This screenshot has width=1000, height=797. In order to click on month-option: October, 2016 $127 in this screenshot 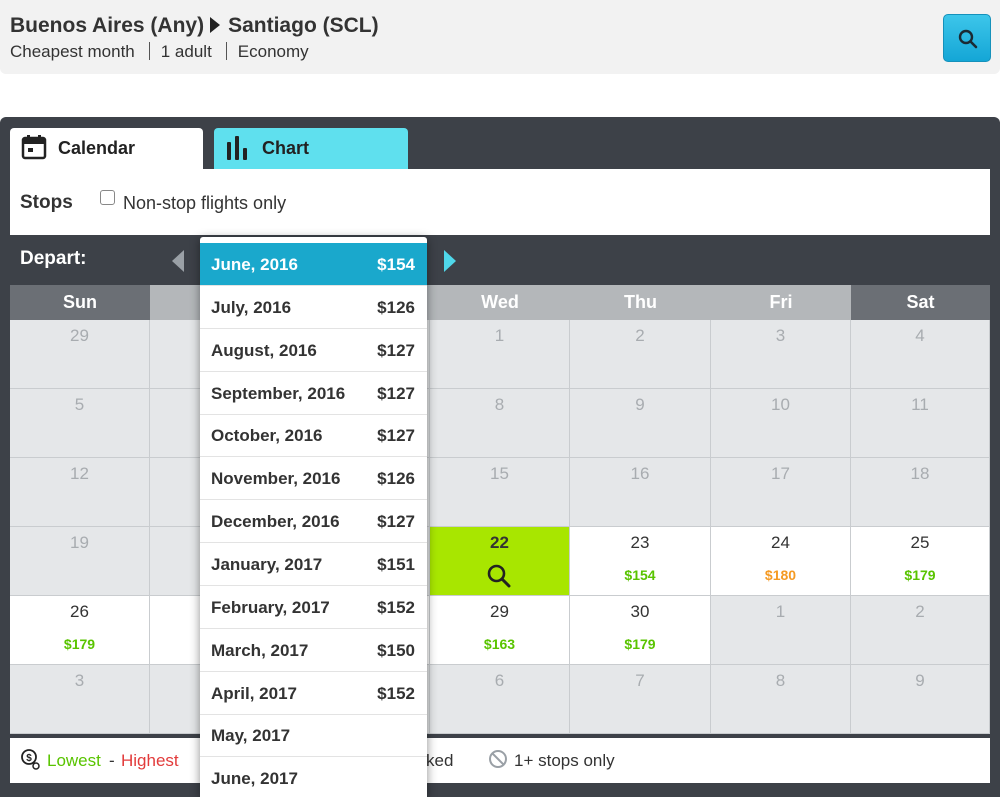, I will do `click(313, 435)`.